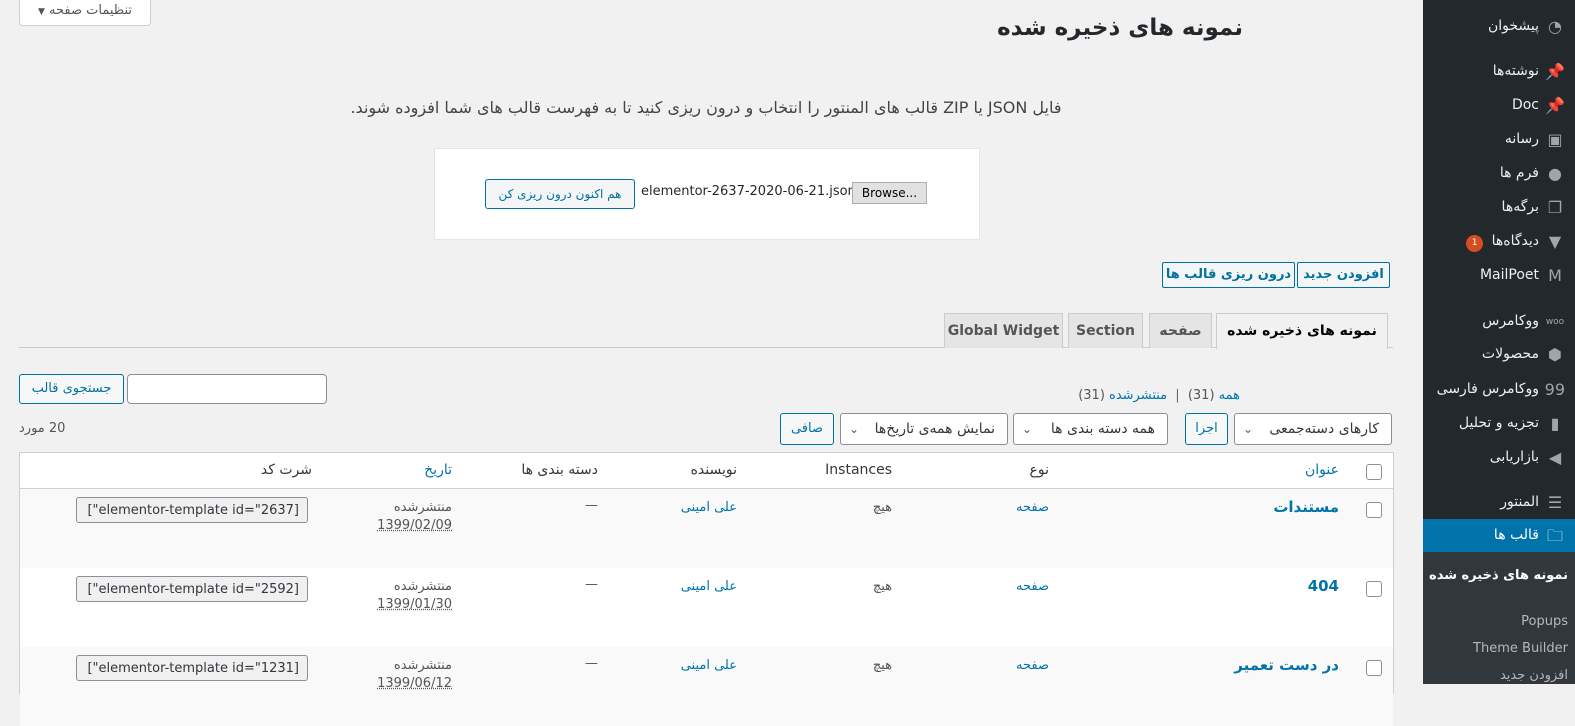  Describe the element at coordinates (1214, 395) in the screenshot. I see `filter-all-link: همه (31)` at that location.